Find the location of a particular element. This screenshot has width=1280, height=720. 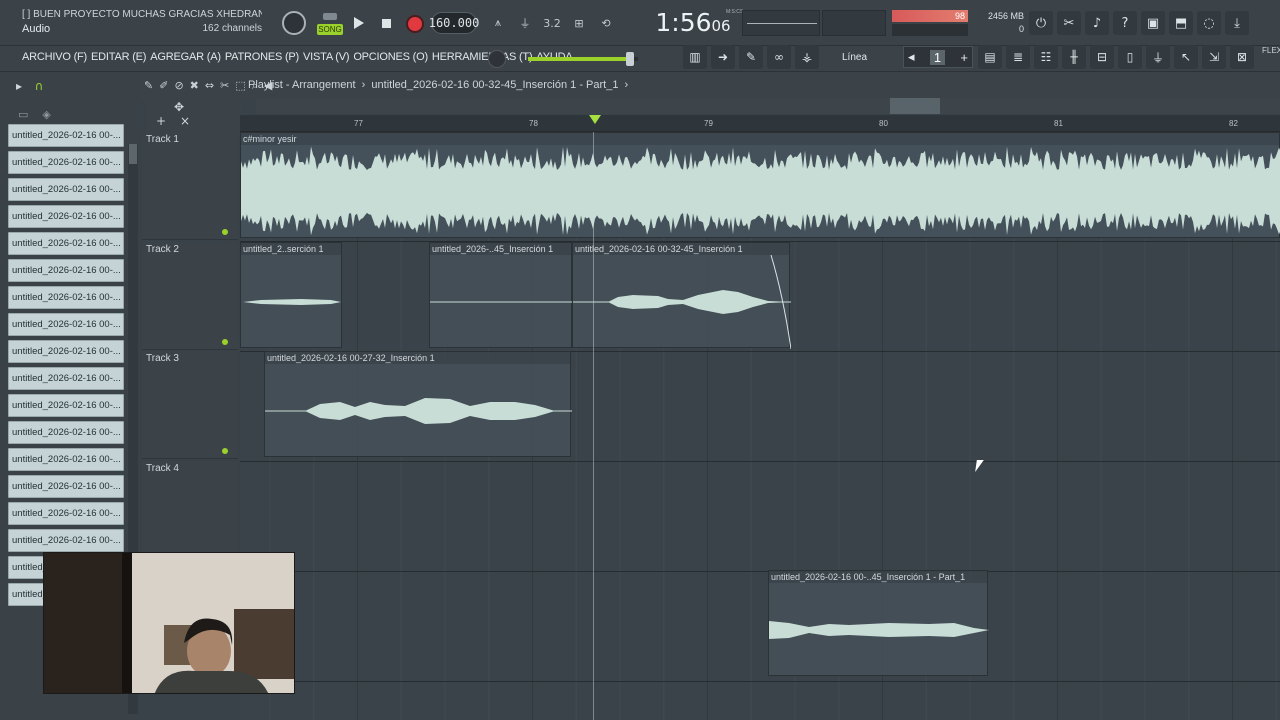

play-button is located at coordinates (359, 23).